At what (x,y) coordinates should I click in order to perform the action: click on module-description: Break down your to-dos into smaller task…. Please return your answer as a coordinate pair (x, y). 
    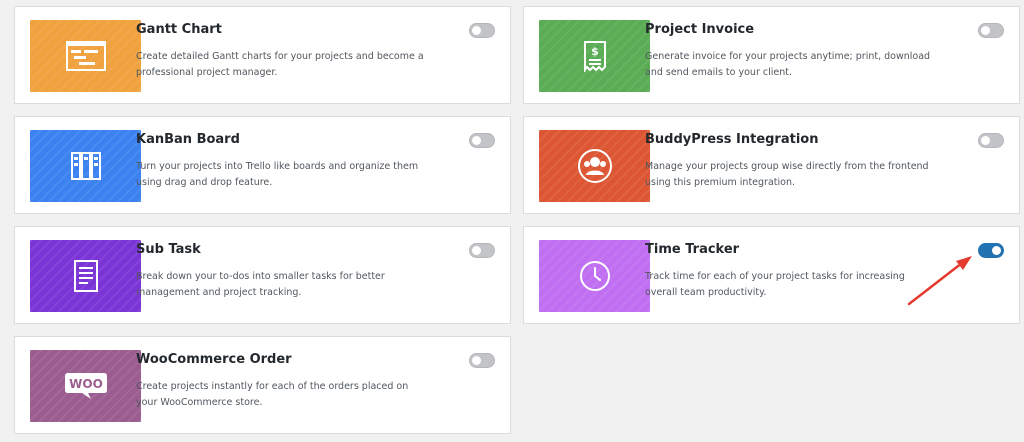
    Looking at the image, I should click on (260, 284).